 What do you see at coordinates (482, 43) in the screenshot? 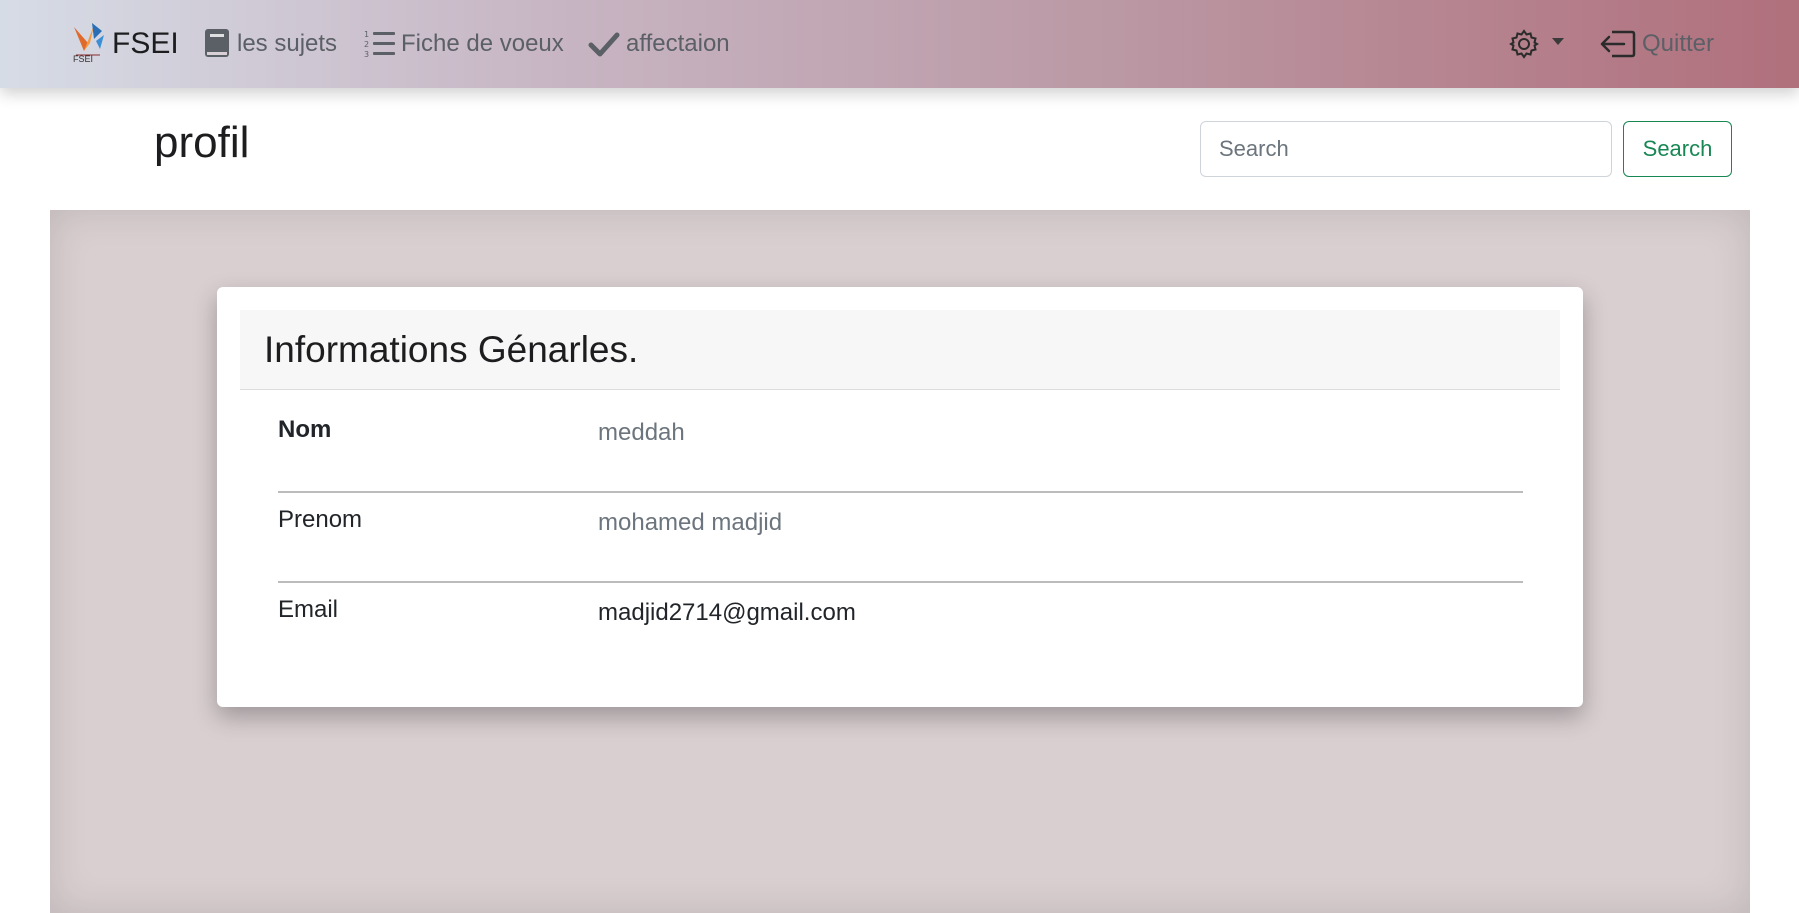
I see `nav-label-fiche-de-voeux: Fiche de voeux` at bounding box center [482, 43].